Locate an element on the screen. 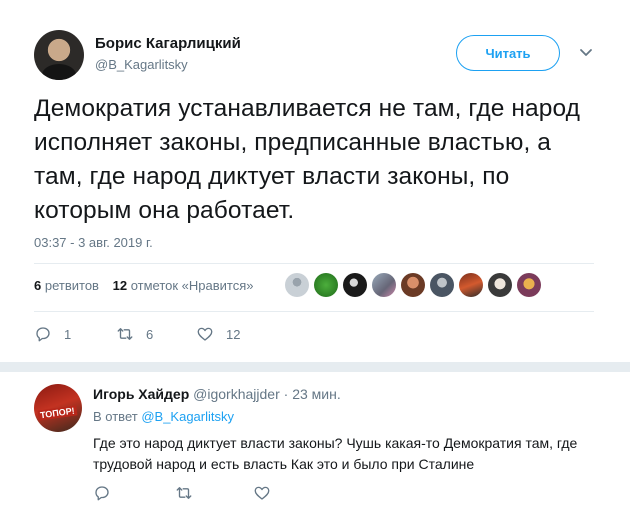  retweets-count: 6 is located at coordinates (38, 285).